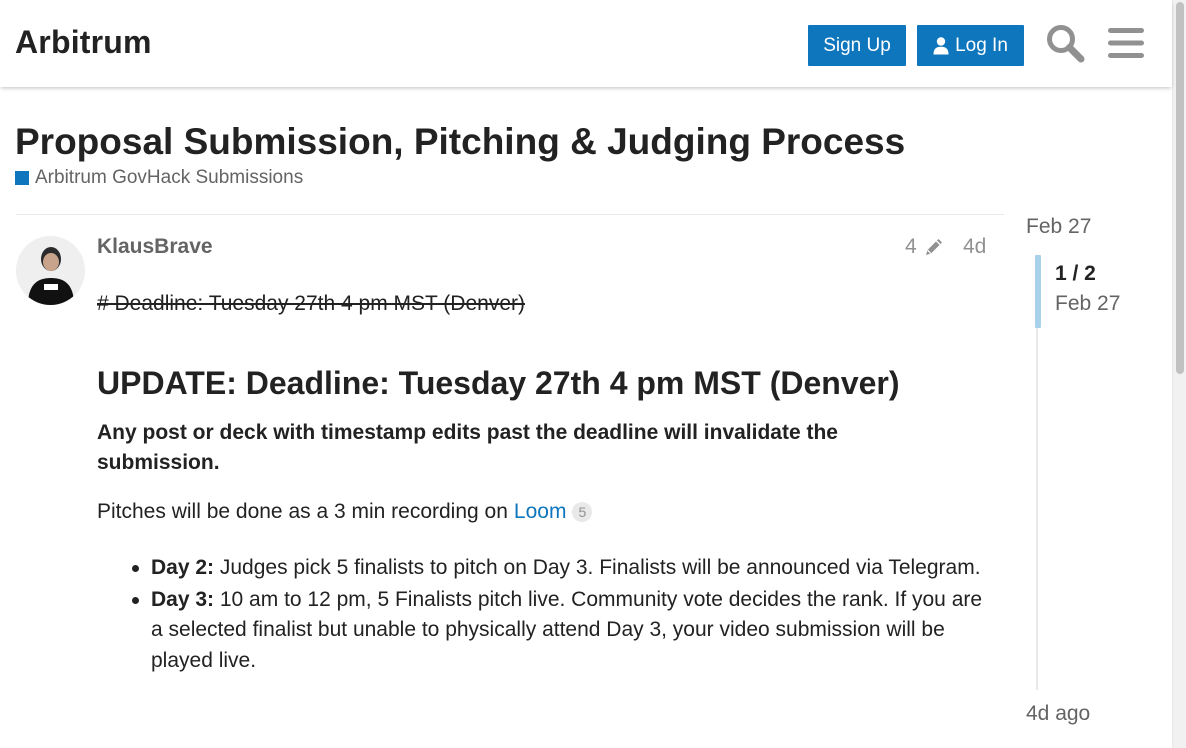  What do you see at coordinates (911, 246) in the screenshot?
I see `edit-count: 4` at bounding box center [911, 246].